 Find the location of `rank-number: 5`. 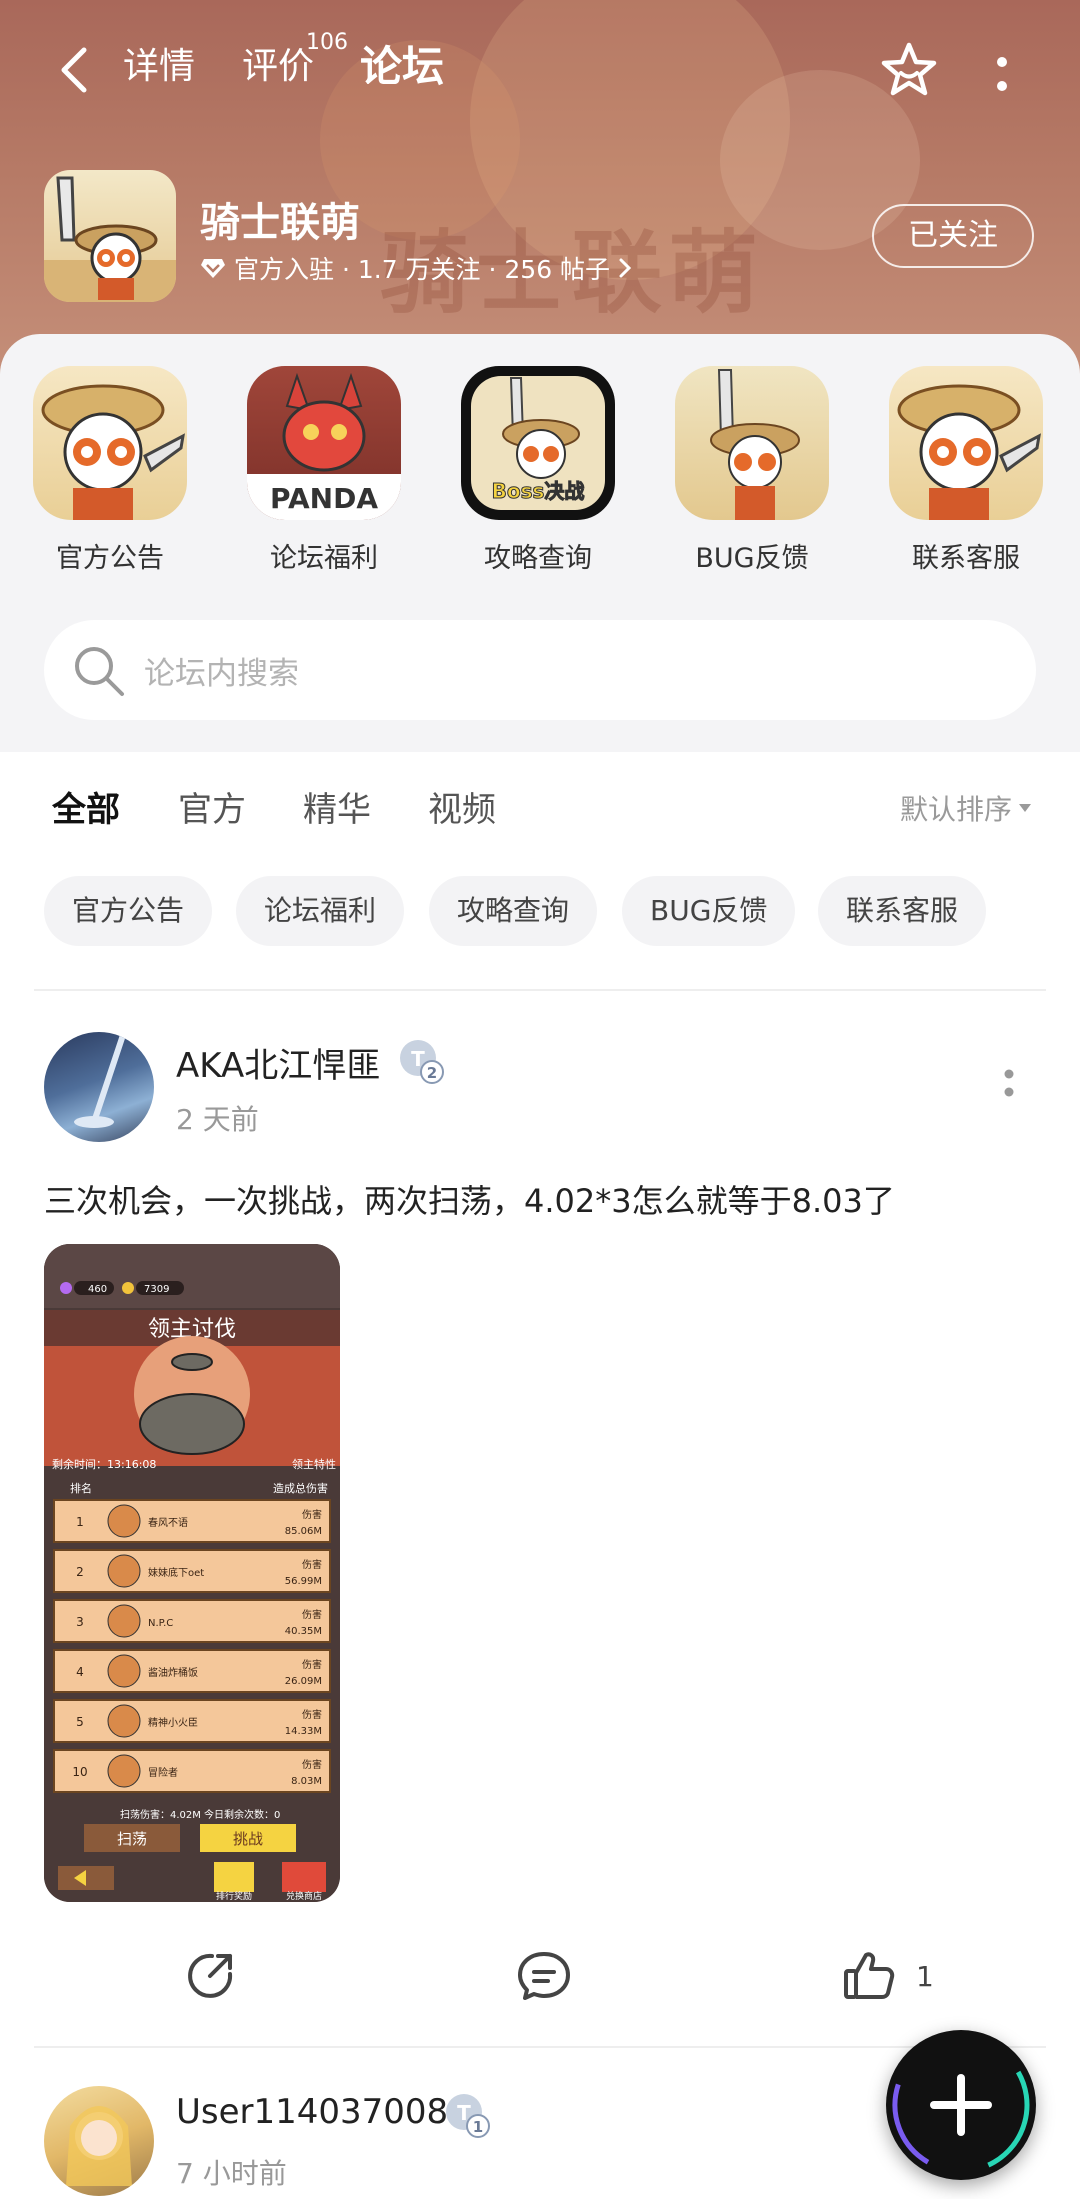

rank-number: 5 is located at coordinates (80, 1722).